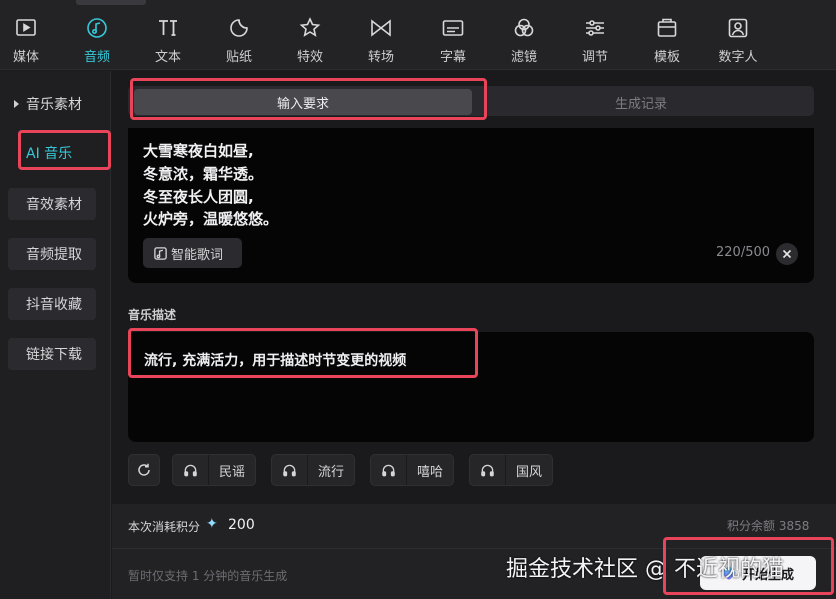 Image resolution: width=836 pixels, height=599 pixels. What do you see at coordinates (198, 197) in the screenshot?
I see `lyric-line: 冬至夜长人团圆,` at bounding box center [198, 197].